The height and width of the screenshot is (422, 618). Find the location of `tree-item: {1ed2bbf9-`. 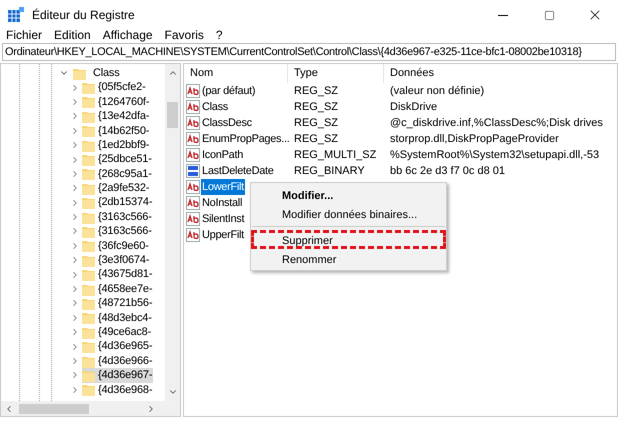

tree-item: {1ed2bbf9- is located at coordinates (116, 145).